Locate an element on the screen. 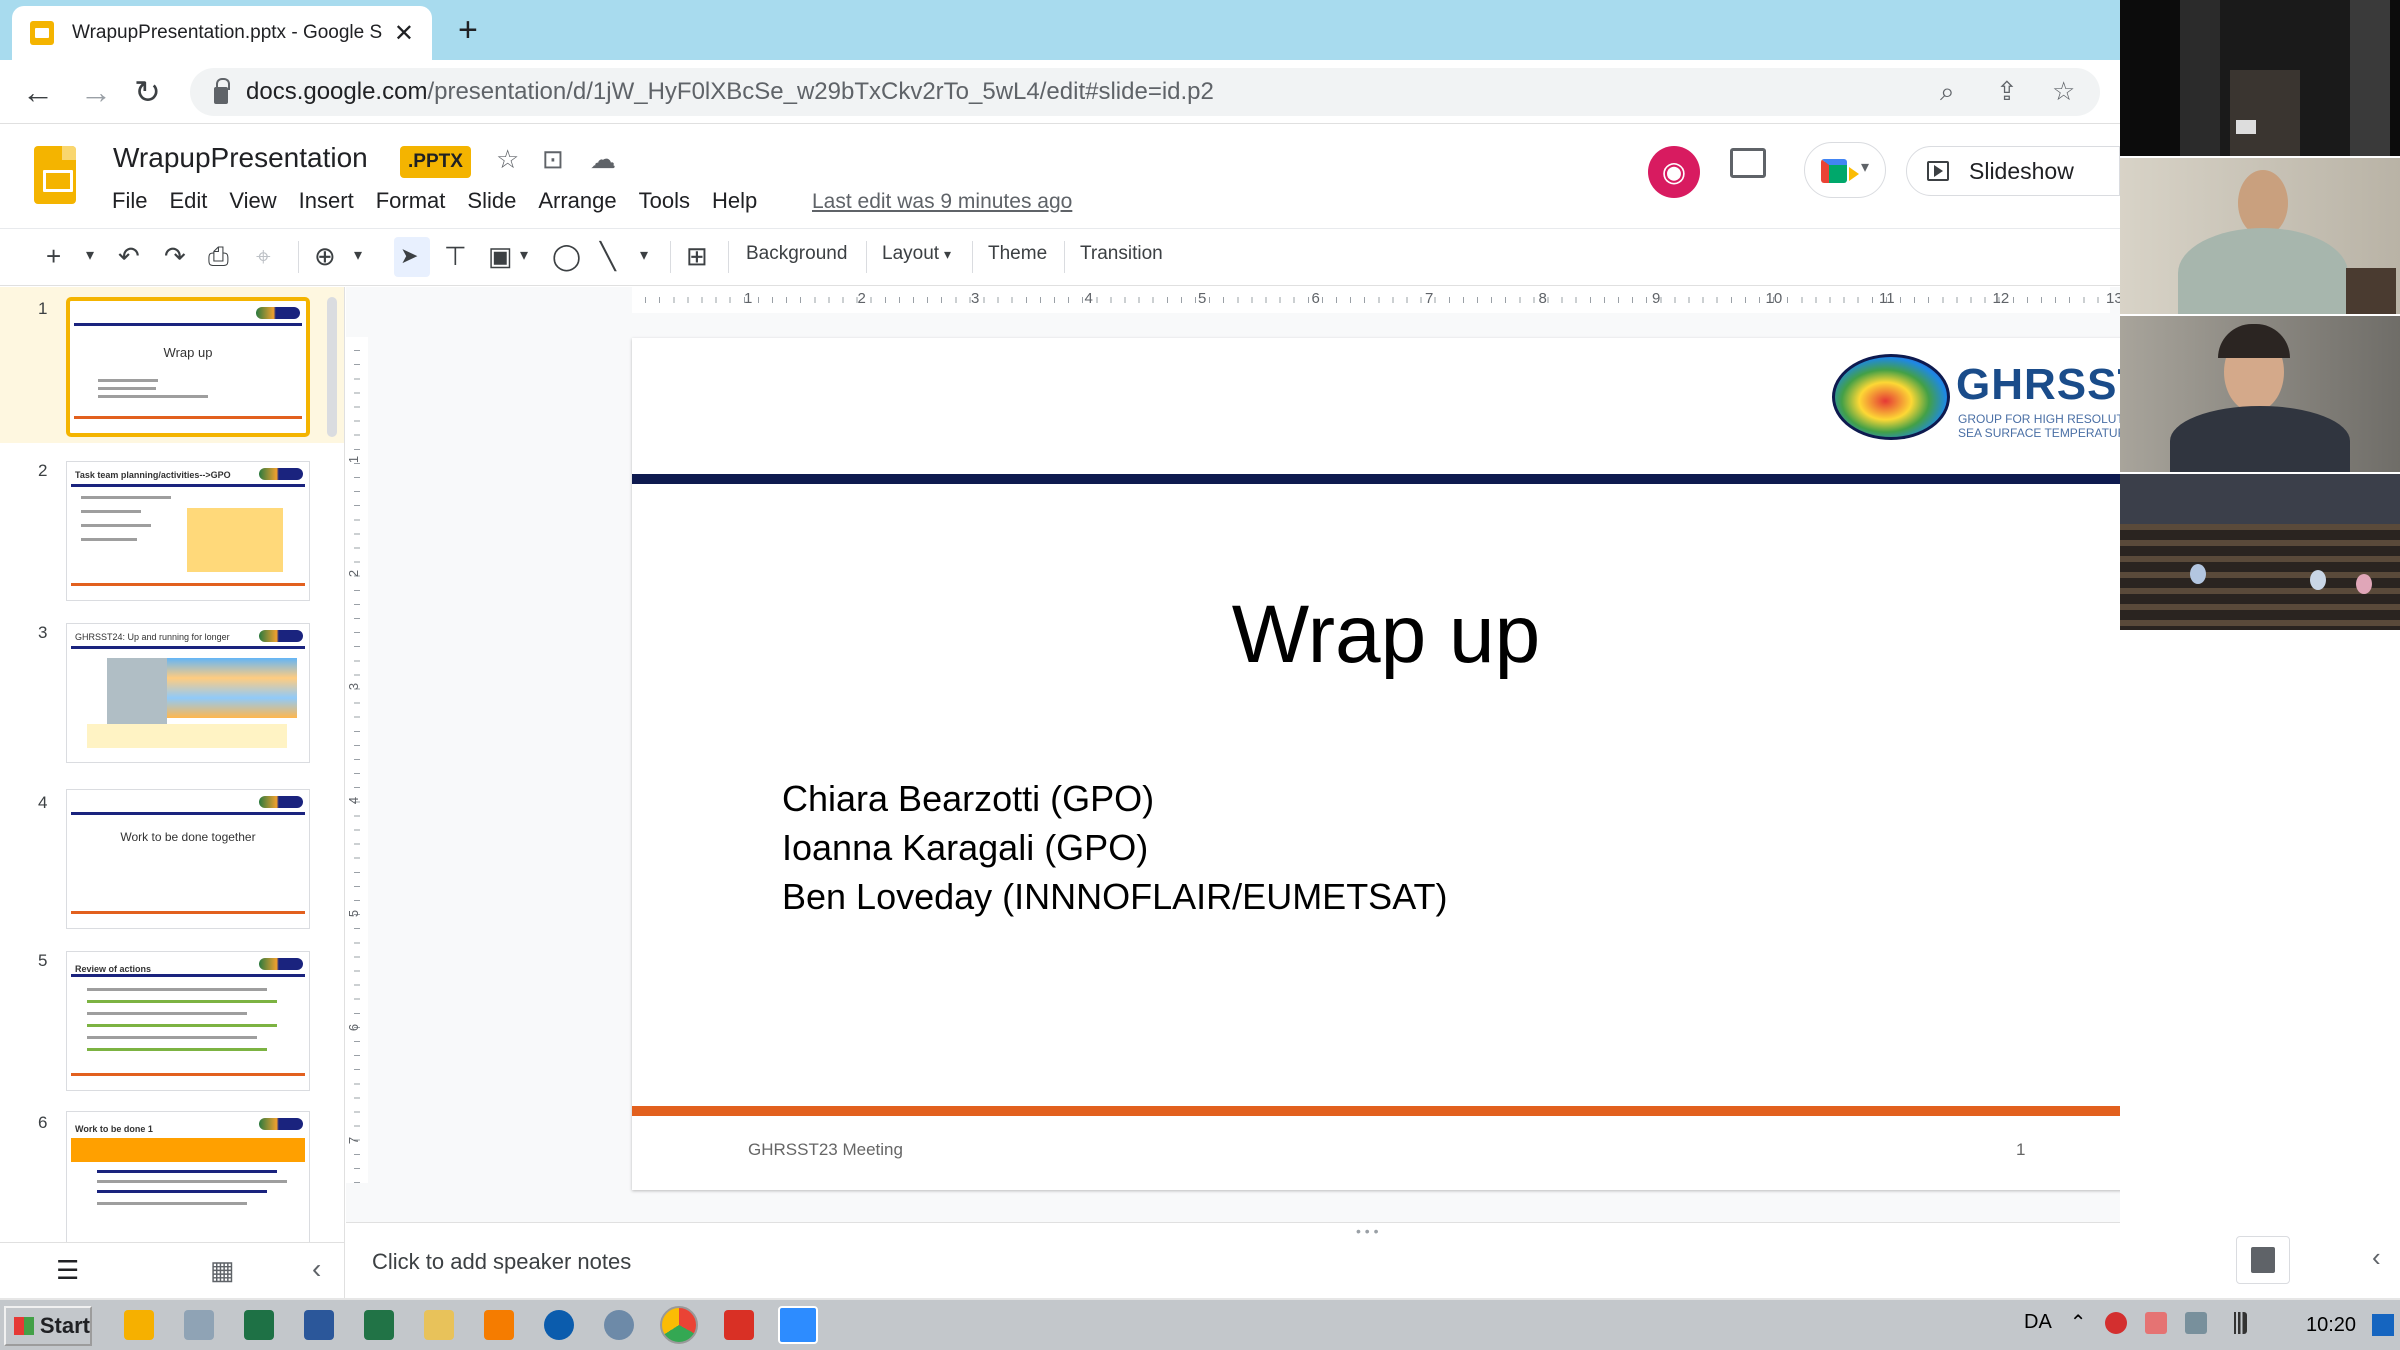 The image size is (2400, 1350). background-button: Background is located at coordinates (796, 254).